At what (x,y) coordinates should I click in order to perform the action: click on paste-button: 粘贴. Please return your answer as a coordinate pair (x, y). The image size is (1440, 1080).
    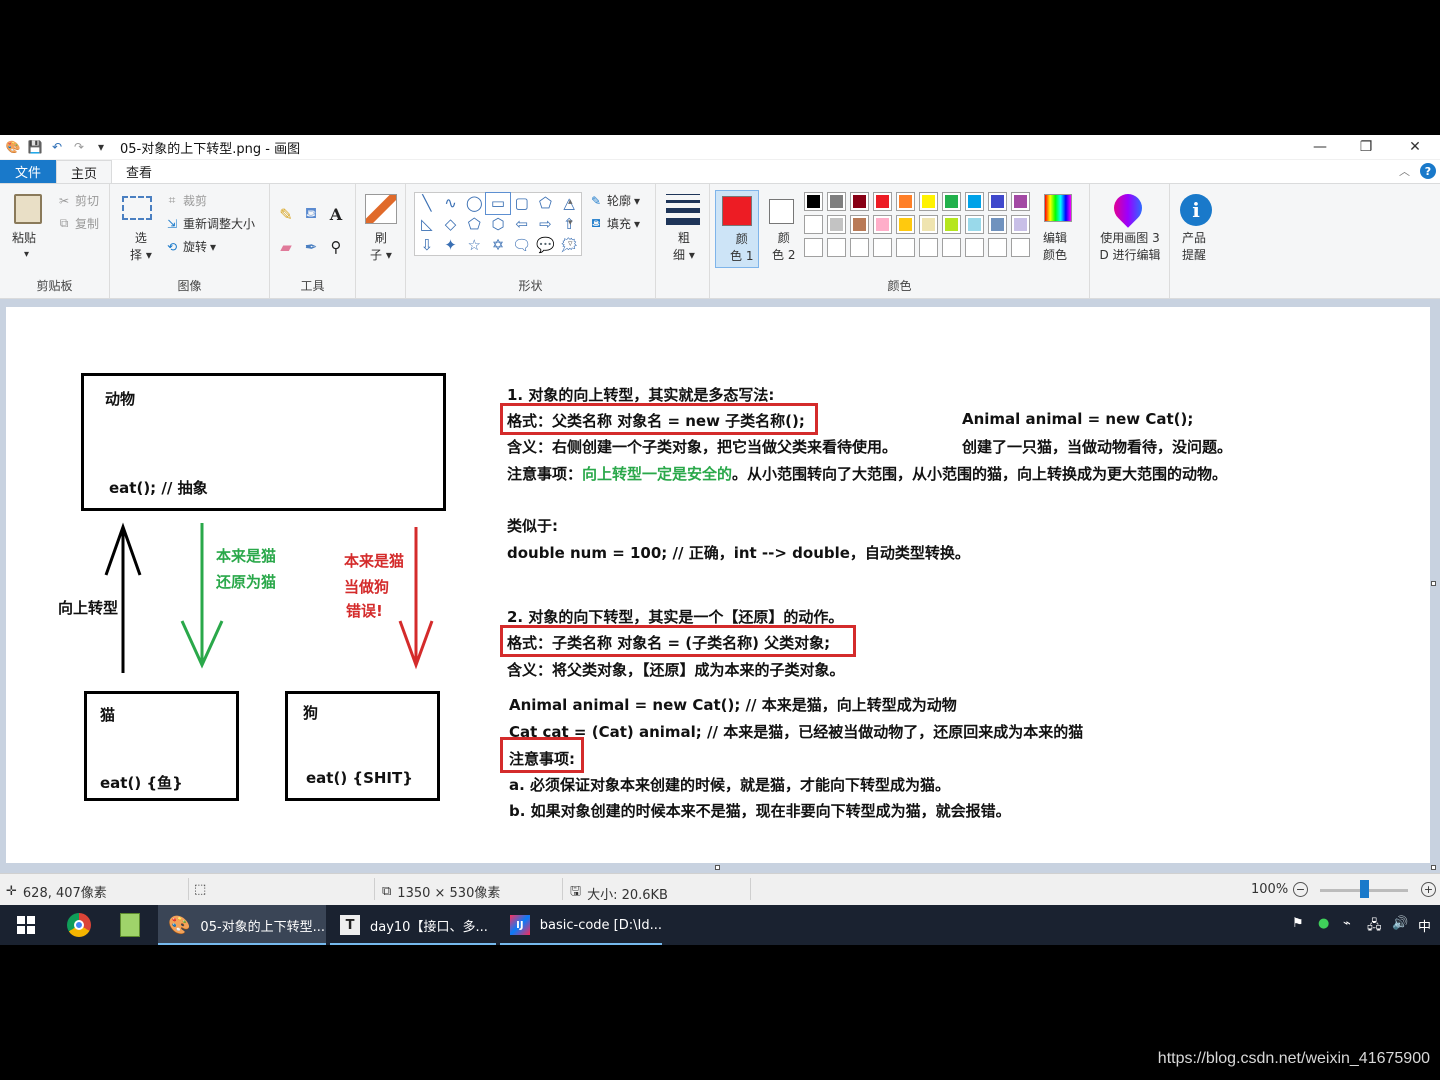
    Looking at the image, I should click on (24, 238).